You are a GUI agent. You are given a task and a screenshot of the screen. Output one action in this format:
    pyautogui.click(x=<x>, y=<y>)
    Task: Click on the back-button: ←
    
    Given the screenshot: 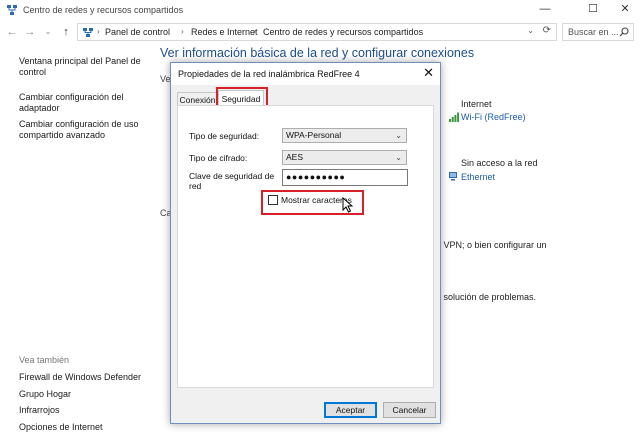 What is the action you would take?
    pyautogui.click(x=12, y=32)
    